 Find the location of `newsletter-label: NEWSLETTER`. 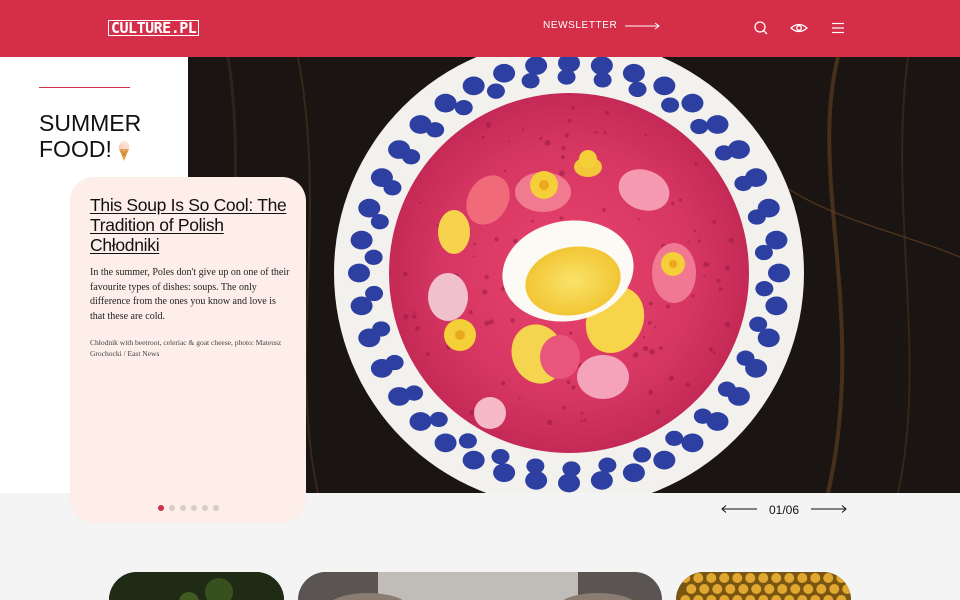

newsletter-label: NEWSLETTER is located at coordinates (580, 25).